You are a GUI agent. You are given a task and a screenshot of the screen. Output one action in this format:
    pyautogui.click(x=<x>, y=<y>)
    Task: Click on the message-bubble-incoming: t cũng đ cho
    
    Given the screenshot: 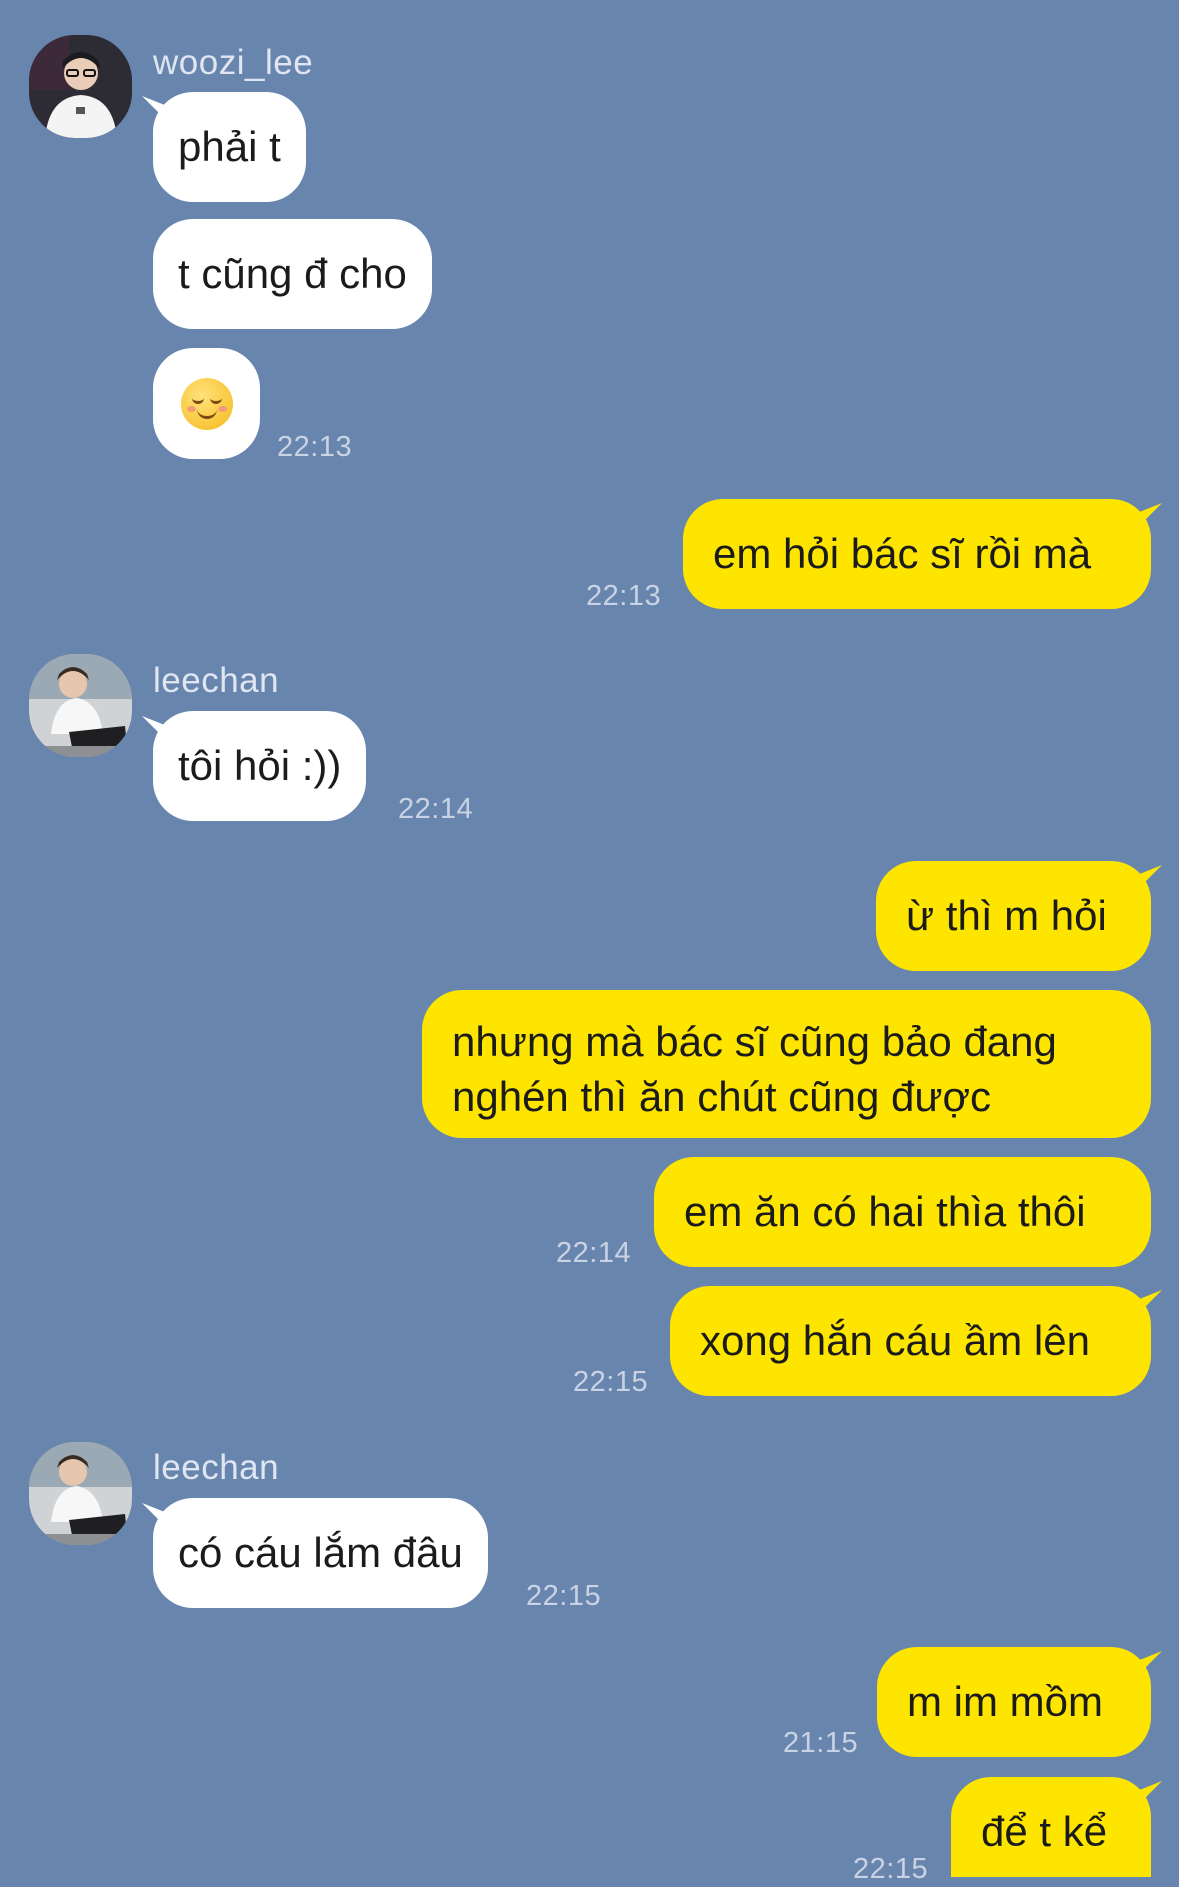 What is the action you would take?
    pyautogui.click(x=292, y=274)
    